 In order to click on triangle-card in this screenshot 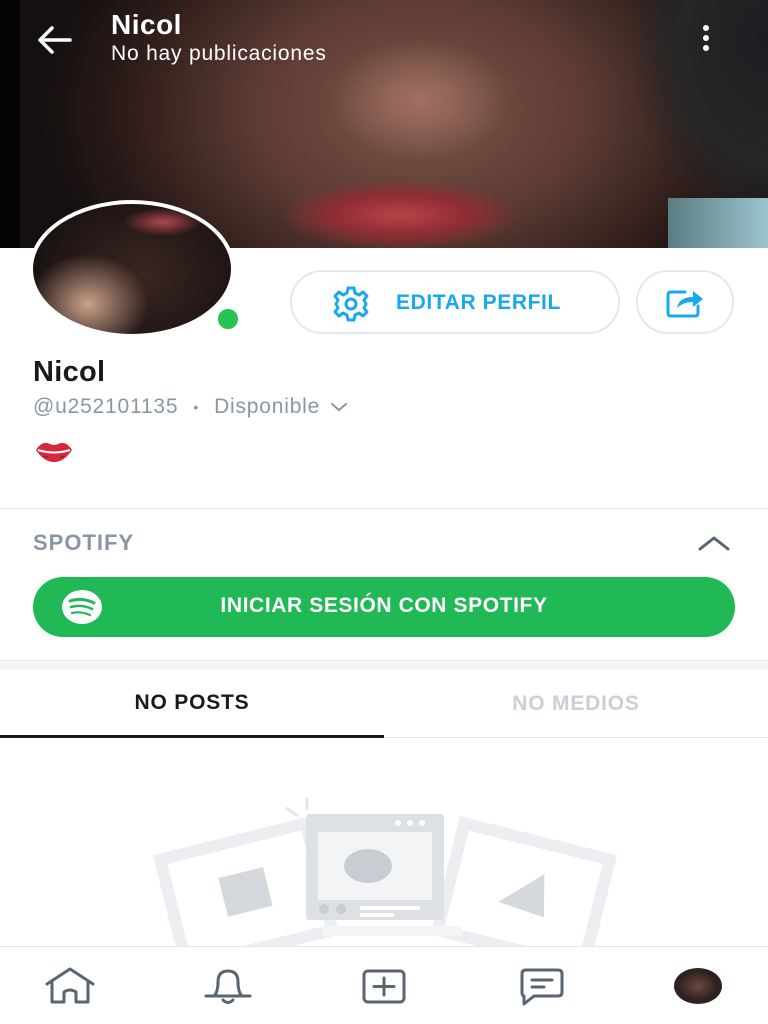, I will do `click(524, 883)`.